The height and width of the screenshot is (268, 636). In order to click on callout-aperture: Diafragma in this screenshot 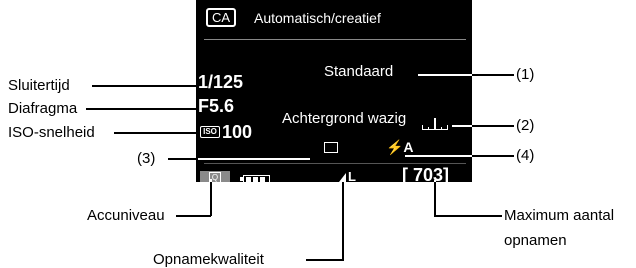, I will do `click(43, 108)`.